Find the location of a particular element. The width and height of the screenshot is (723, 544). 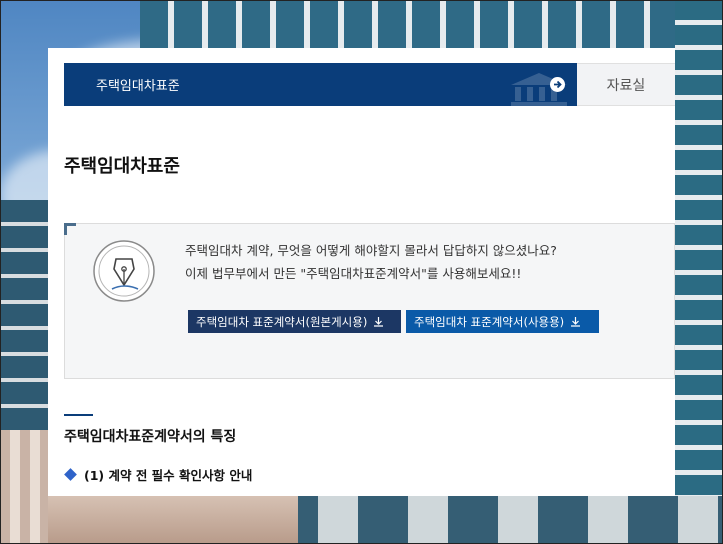

download-original-button: 주택임대차 표준계약서(원본게시용) is located at coordinates (294, 321).